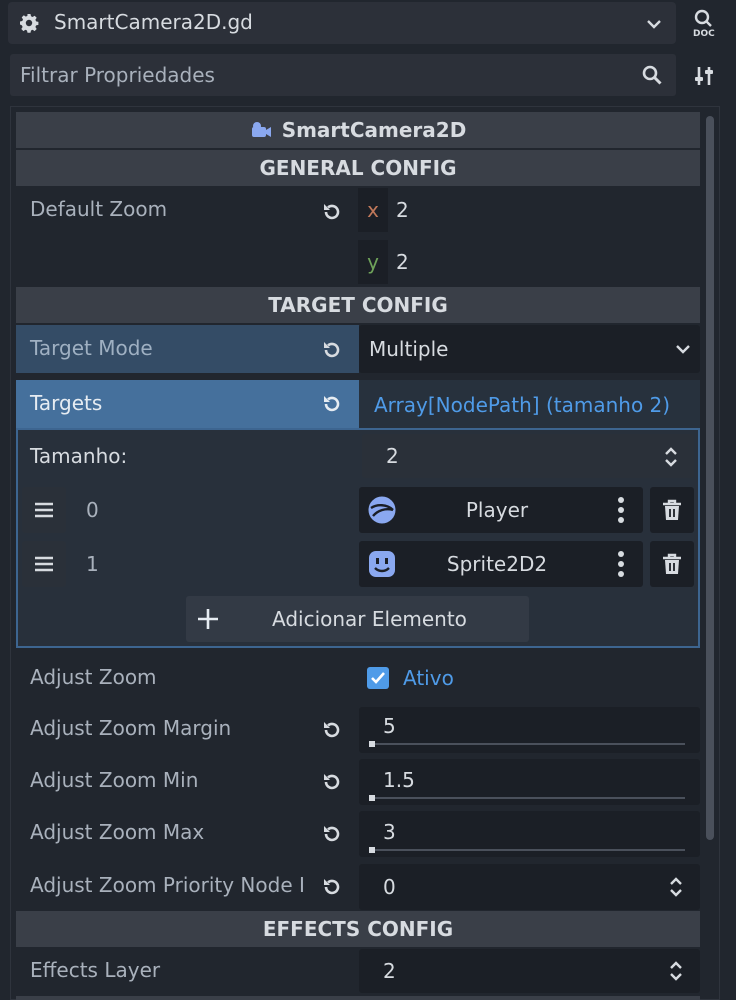 This screenshot has height=1000, width=736. Describe the element at coordinates (529, 210) in the screenshot. I see `default-zoom-x-field: x 2` at that location.